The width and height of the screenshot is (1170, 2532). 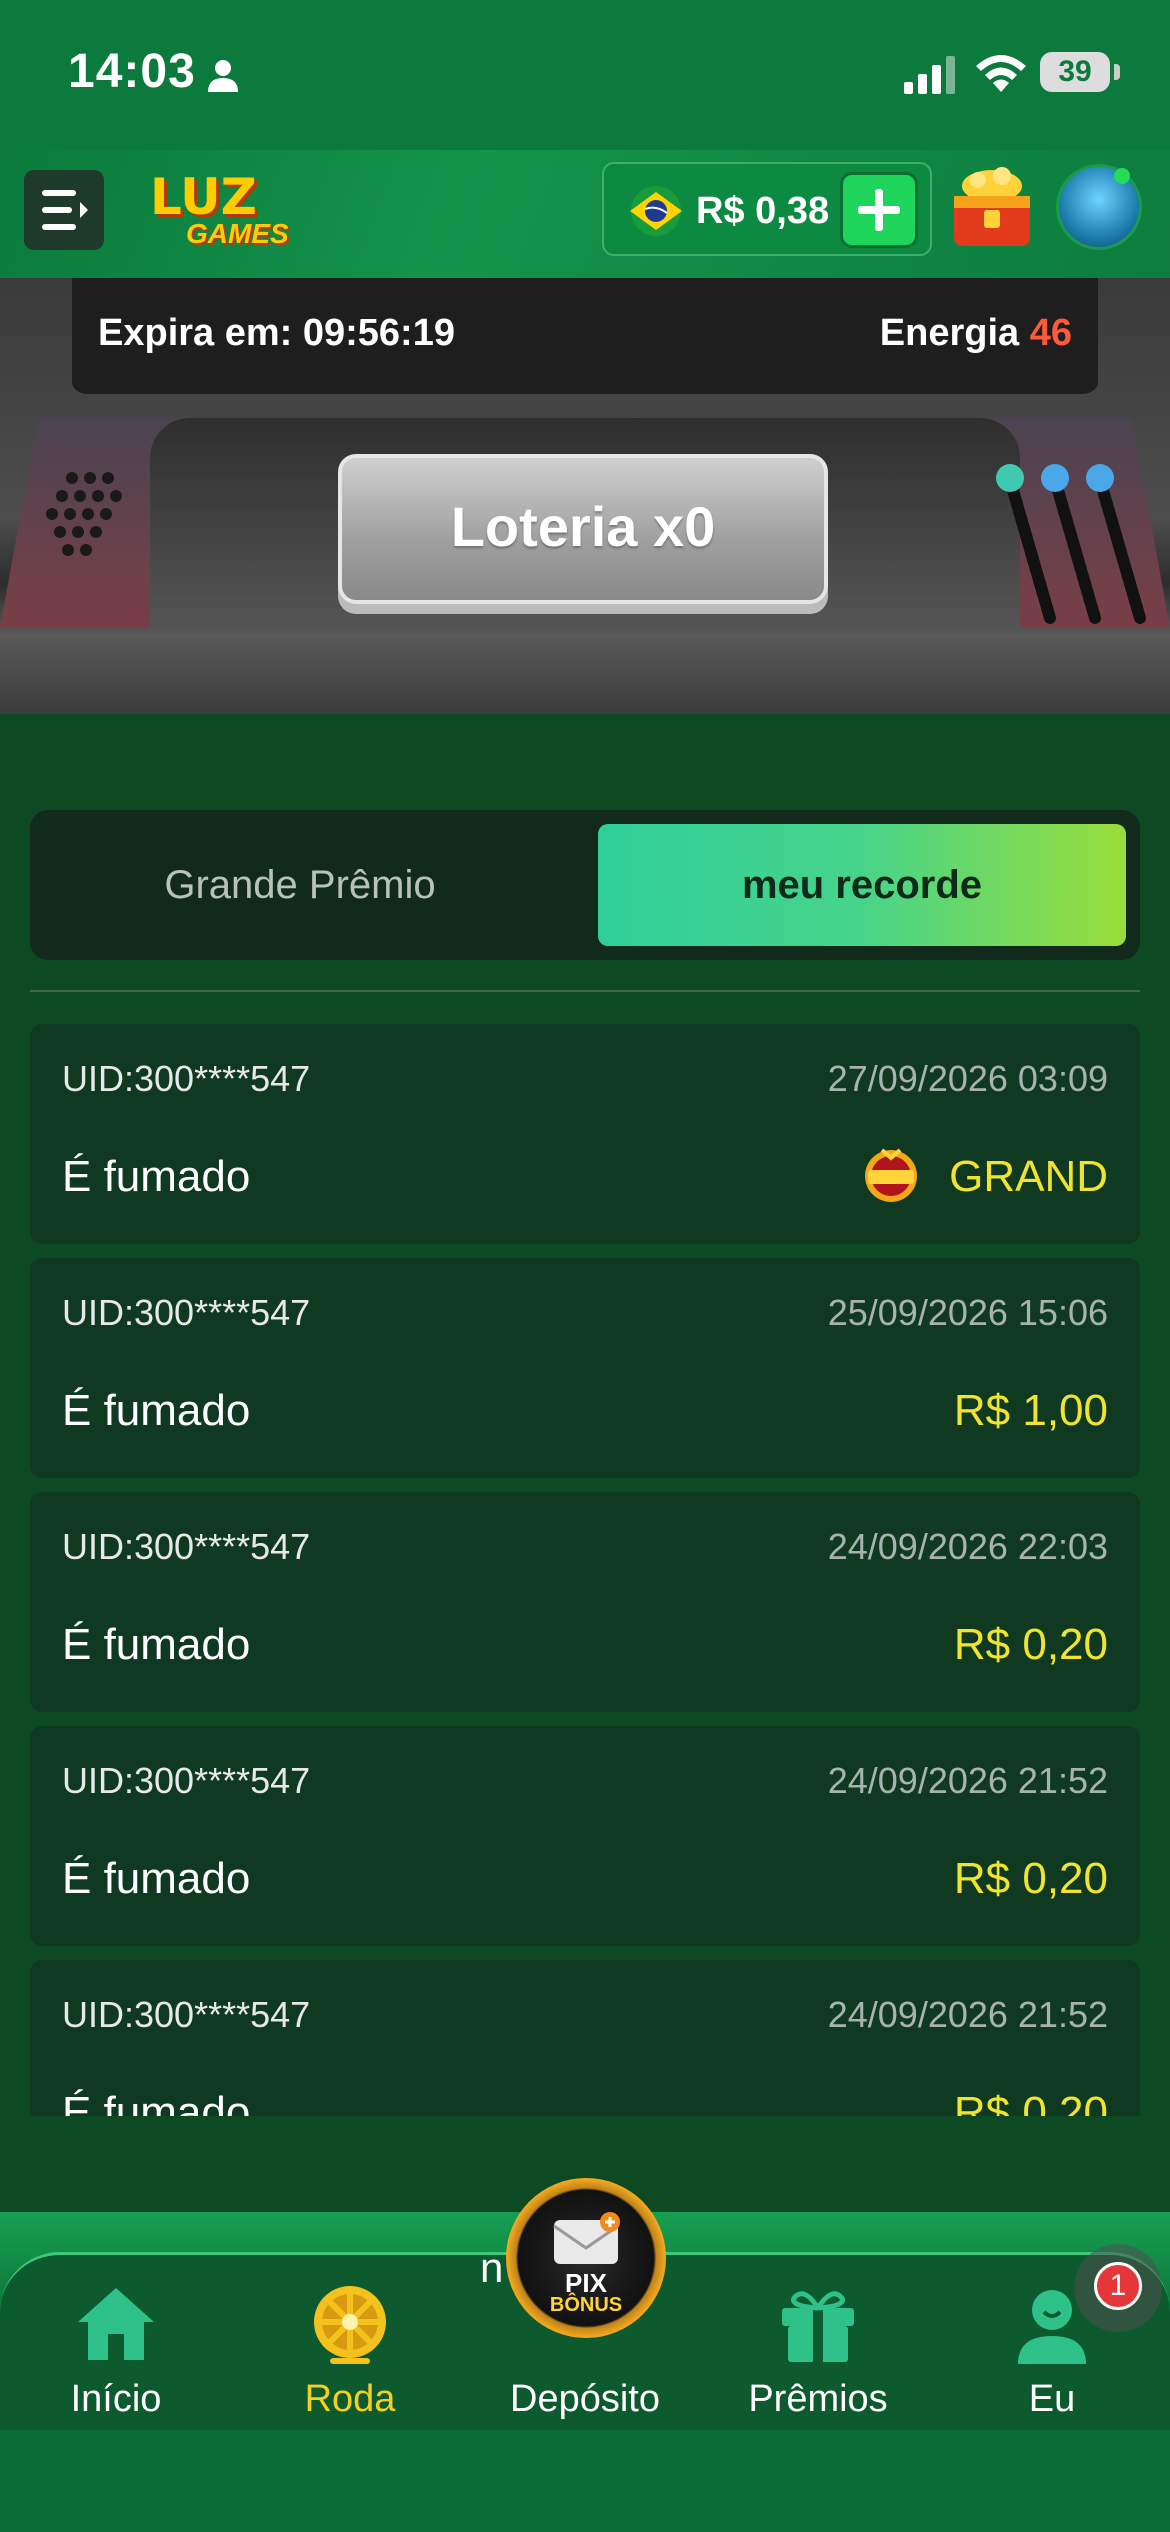 I want to click on pix-bonus-icon, so click(x=586, y=2238).